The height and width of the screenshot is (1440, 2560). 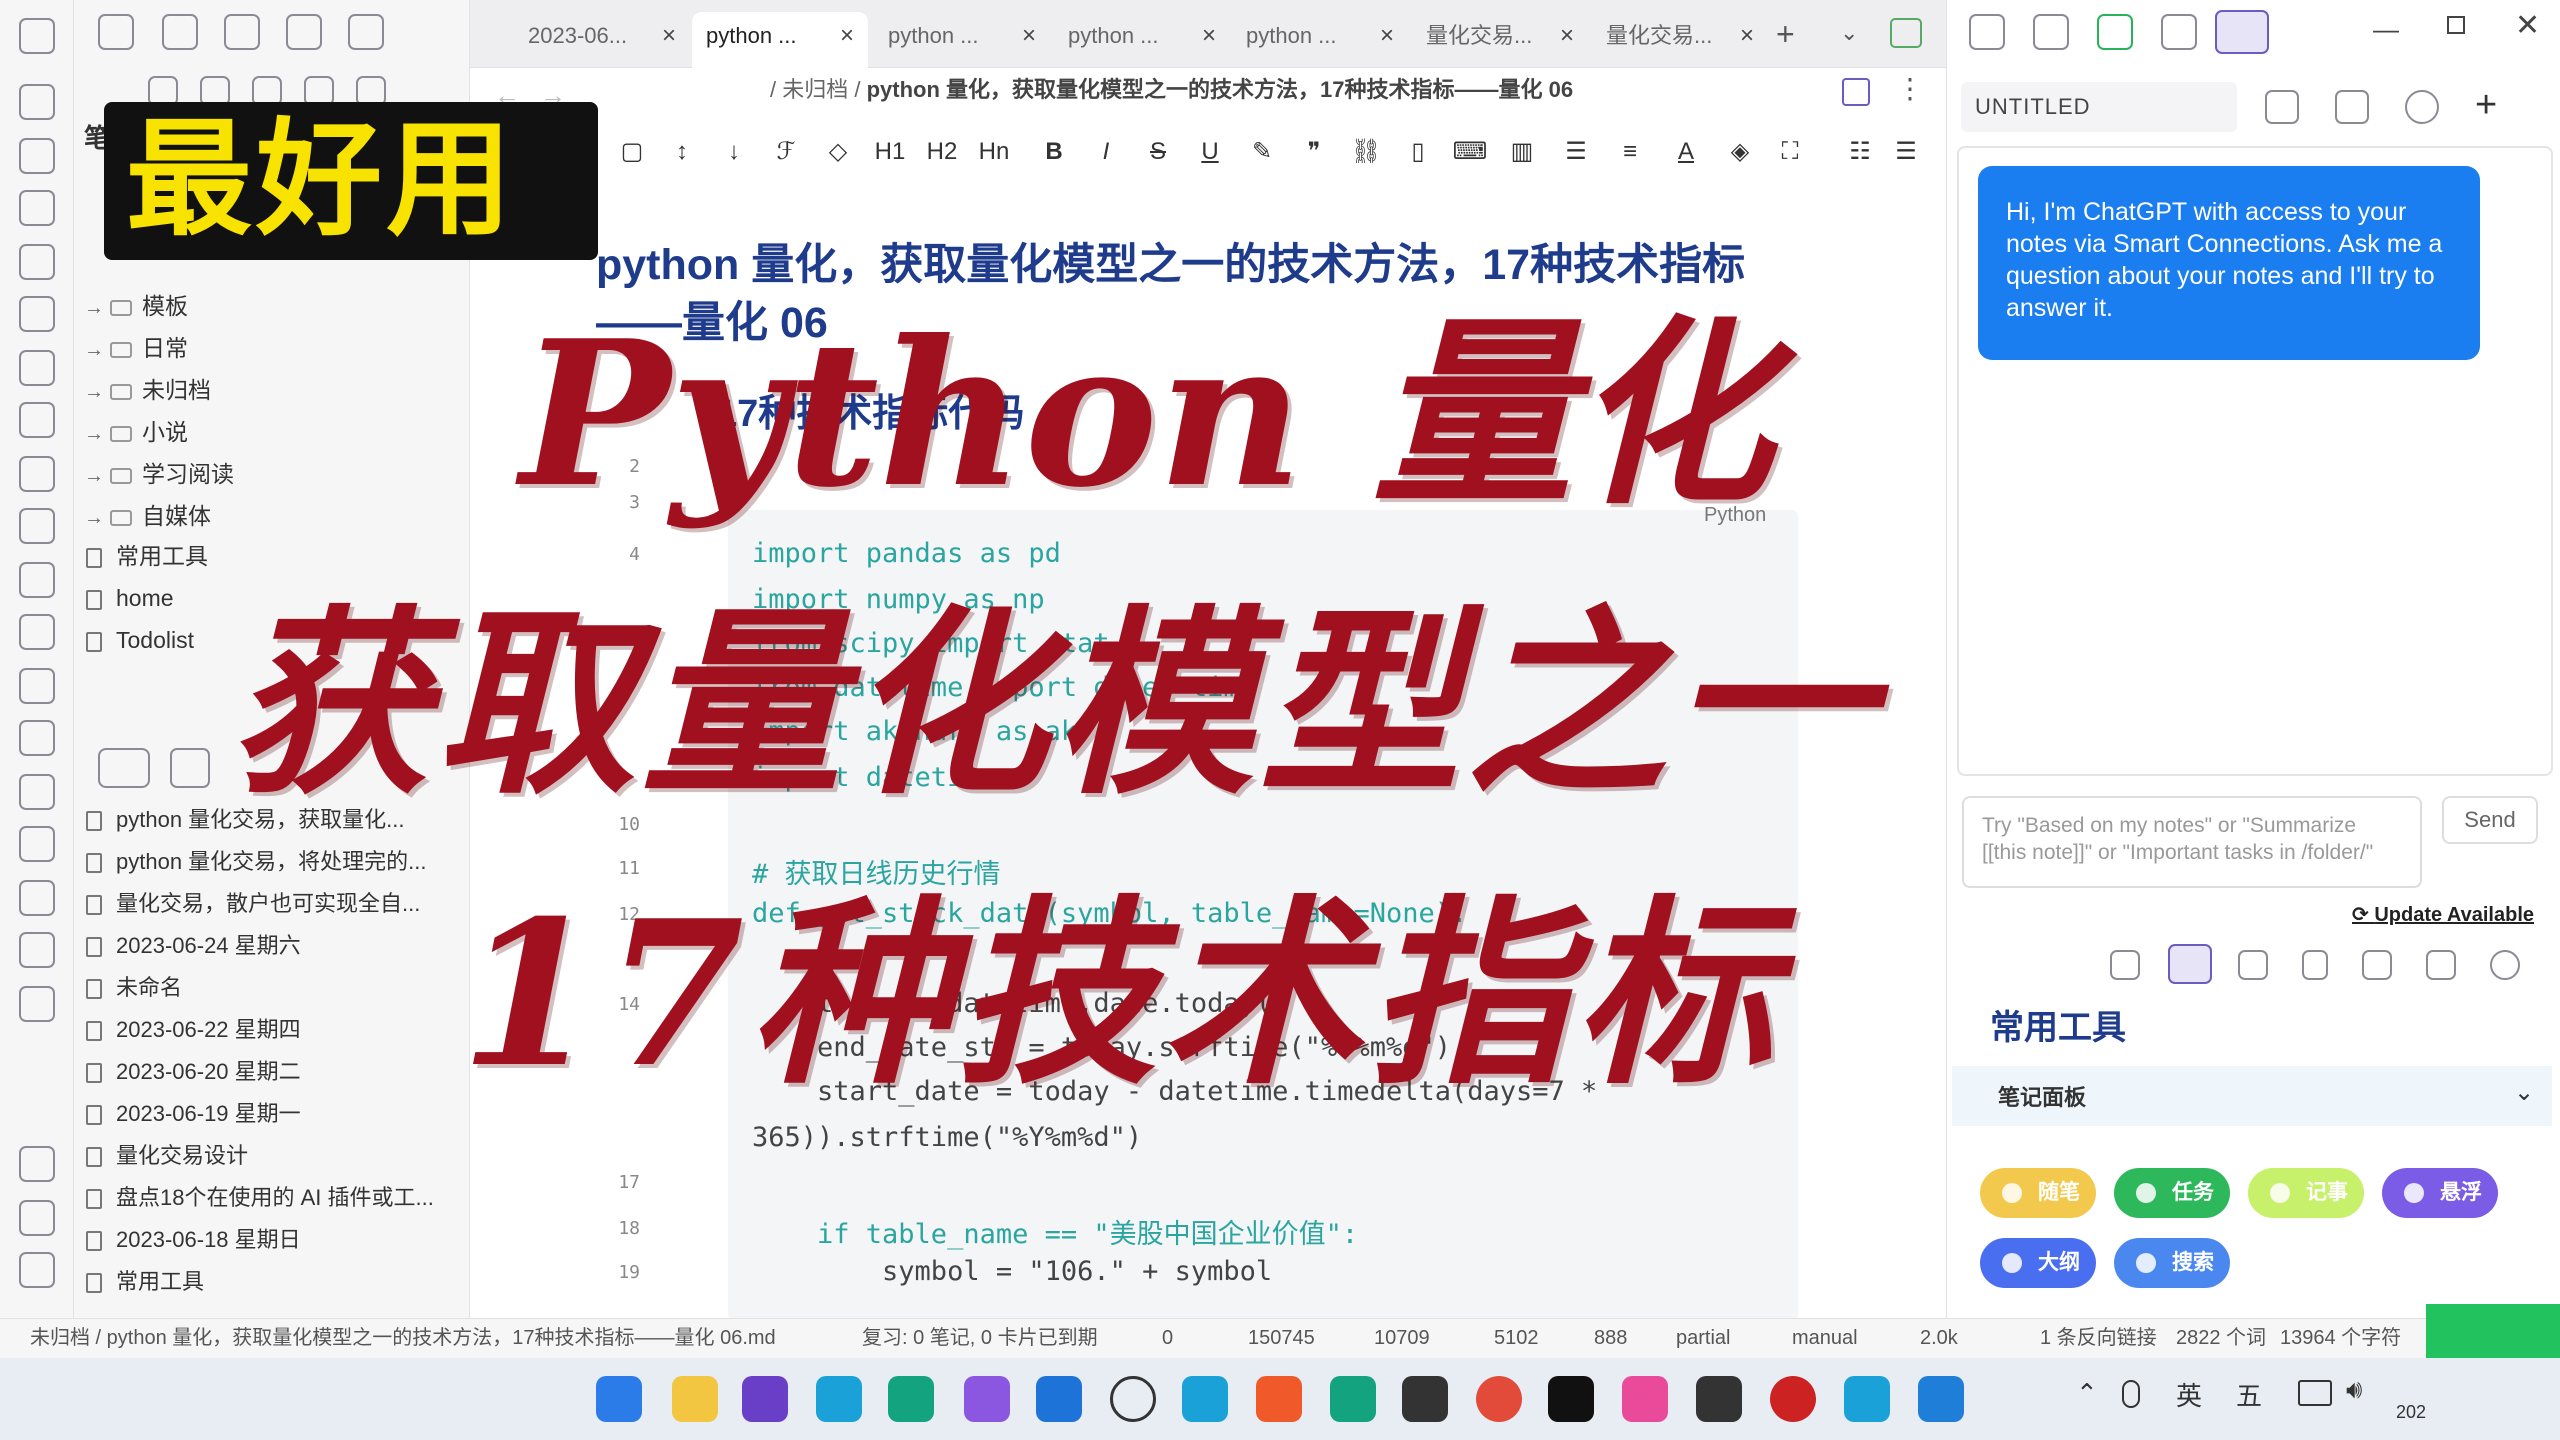 I want to click on bulb-icon, so click(x=37, y=1004).